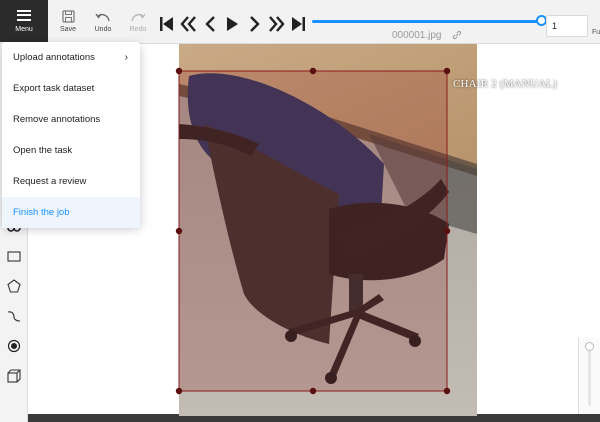 Image resolution: width=600 pixels, height=422 pixels. I want to click on menu-button: Menu, so click(24, 21).